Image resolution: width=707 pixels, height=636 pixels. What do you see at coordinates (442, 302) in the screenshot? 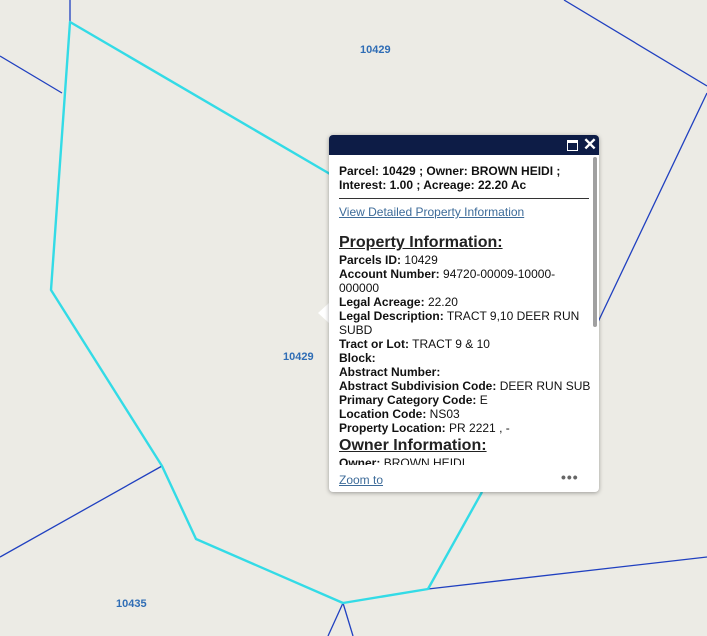
I see `field-value: 22.20` at bounding box center [442, 302].